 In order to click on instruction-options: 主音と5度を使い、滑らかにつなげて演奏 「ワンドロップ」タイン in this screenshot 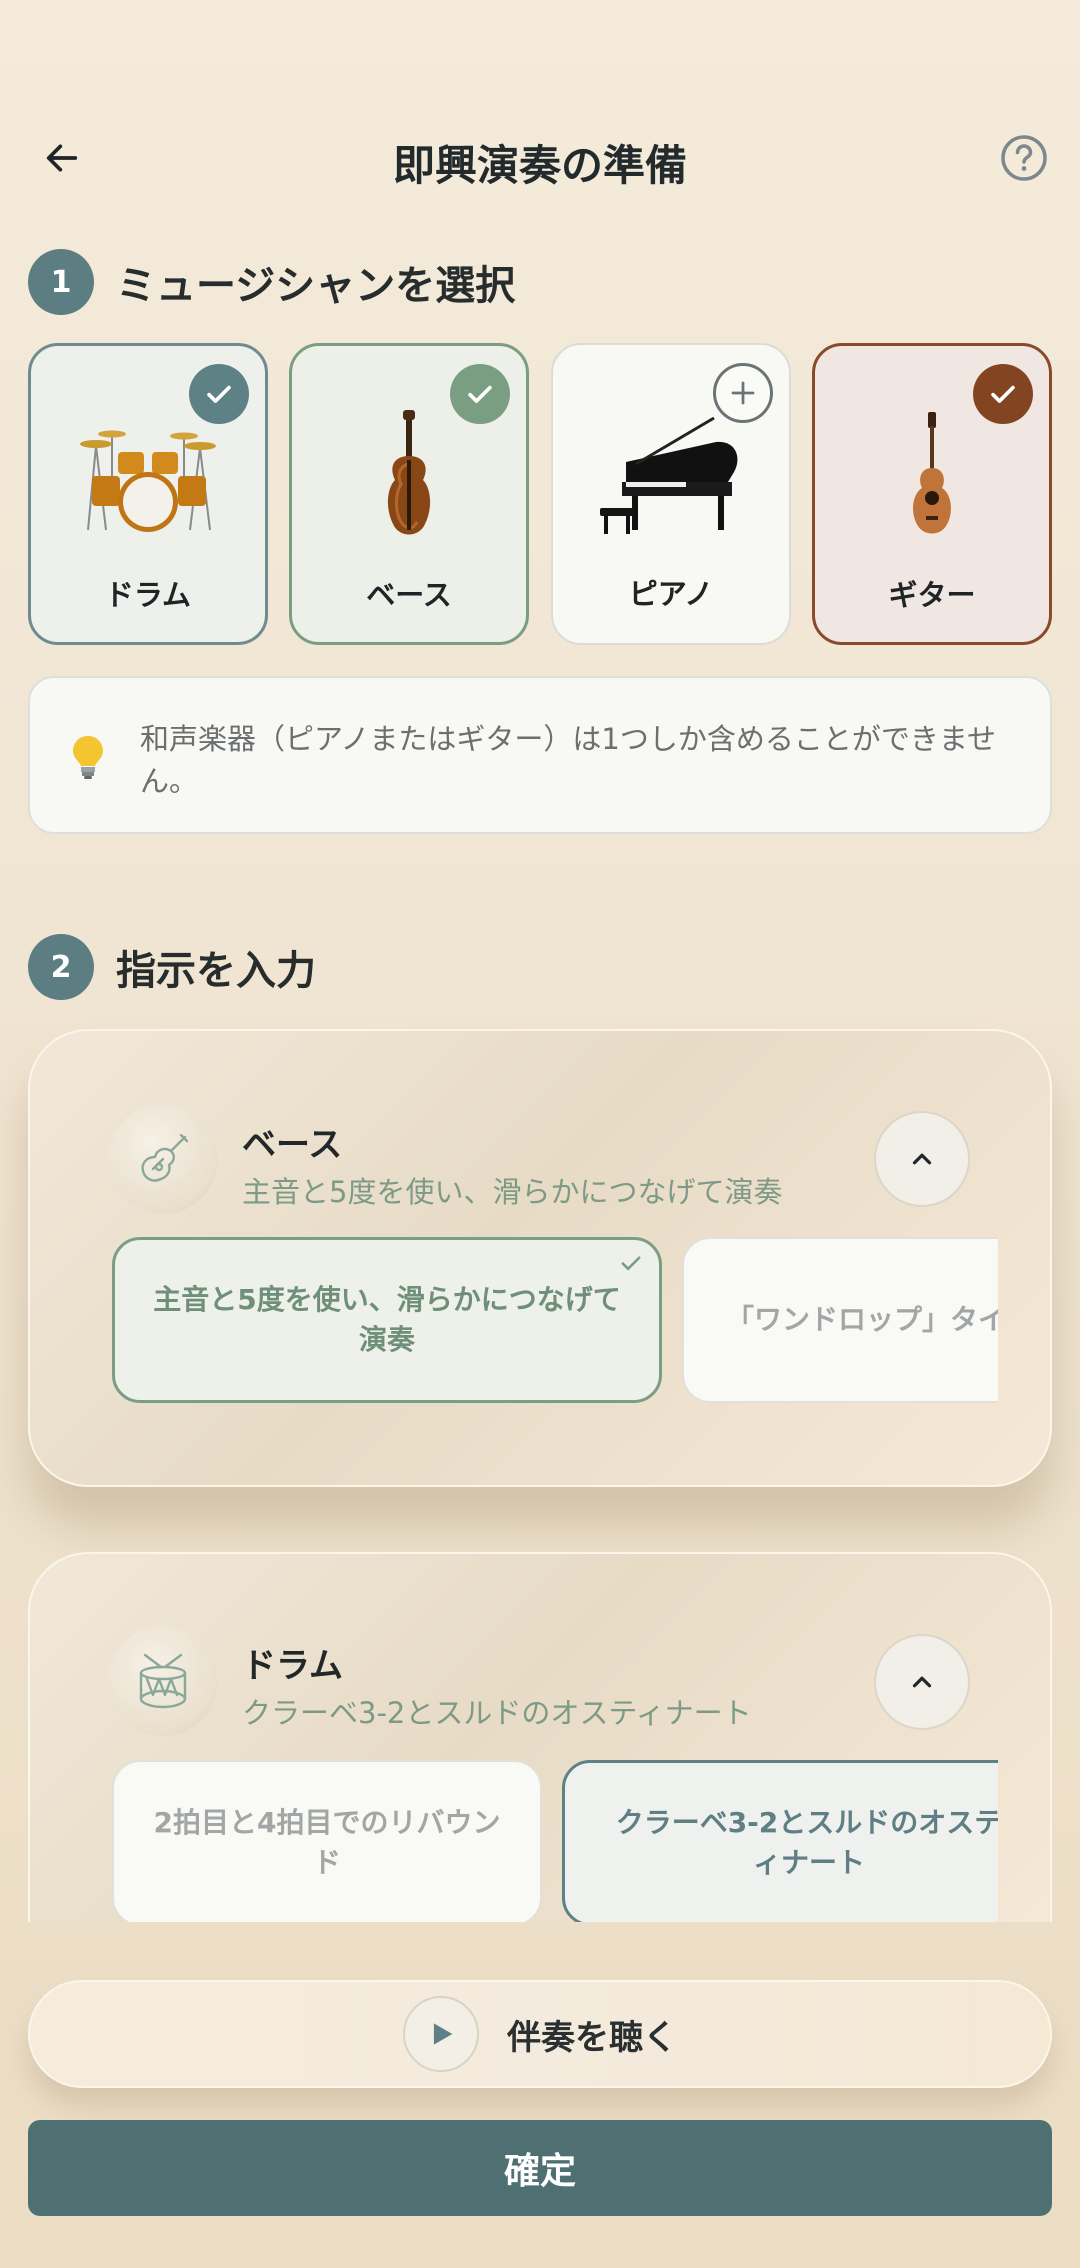, I will do `click(555, 1323)`.